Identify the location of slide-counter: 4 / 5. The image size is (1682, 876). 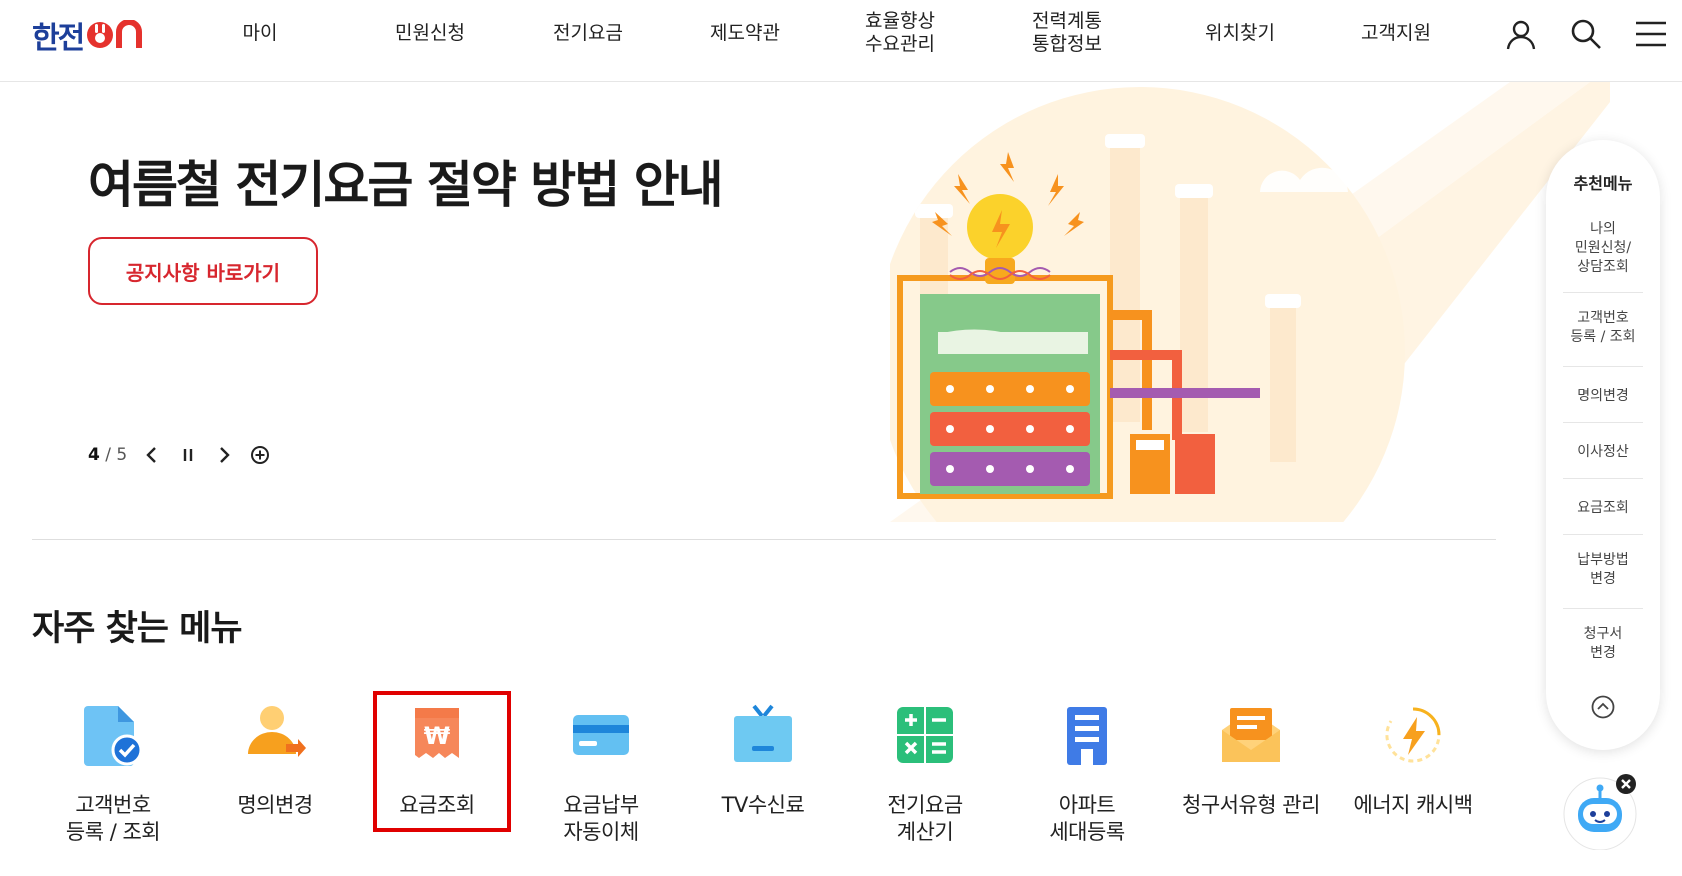
(107, 455).